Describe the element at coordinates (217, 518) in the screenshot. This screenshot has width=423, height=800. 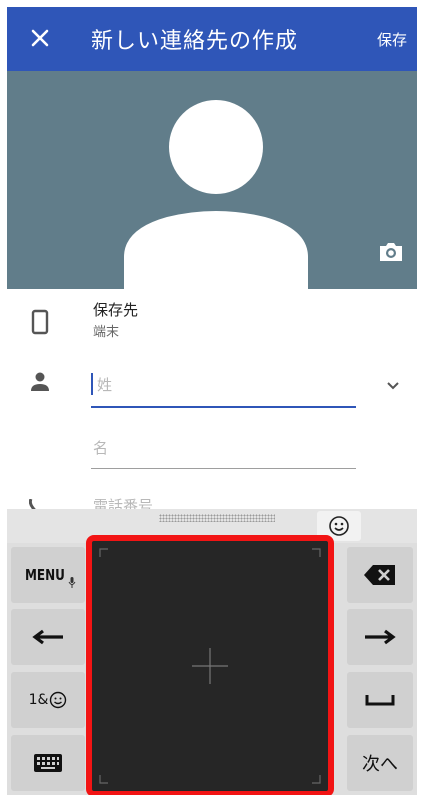
I see `keyboard-drag-handle` at that location.